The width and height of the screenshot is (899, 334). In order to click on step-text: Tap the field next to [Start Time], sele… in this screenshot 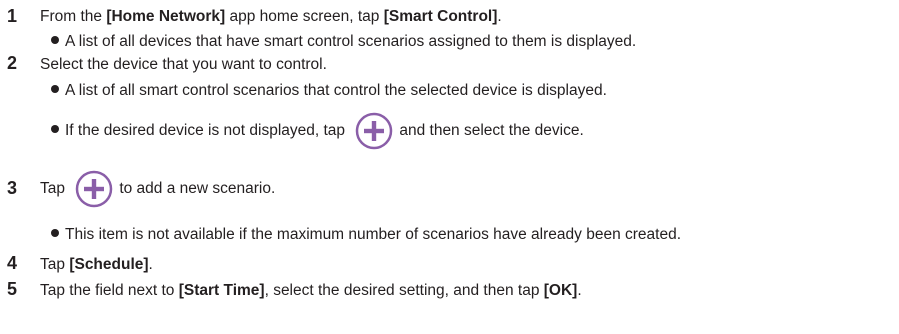, I will do `click(311, 290)`.